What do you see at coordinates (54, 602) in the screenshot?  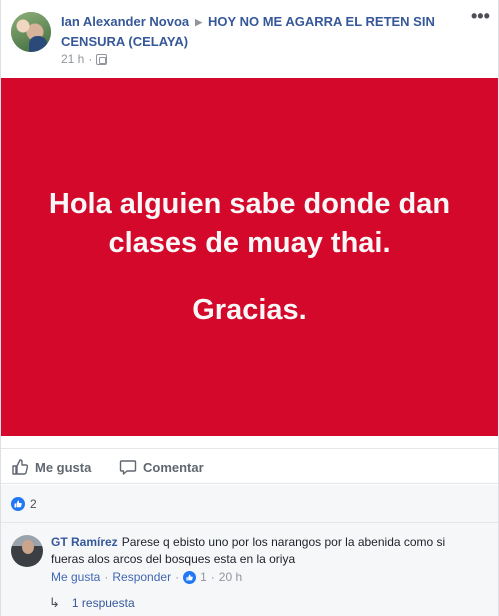 I see `reply-arrow-icon: ↳` at bounding box center [54, 602].